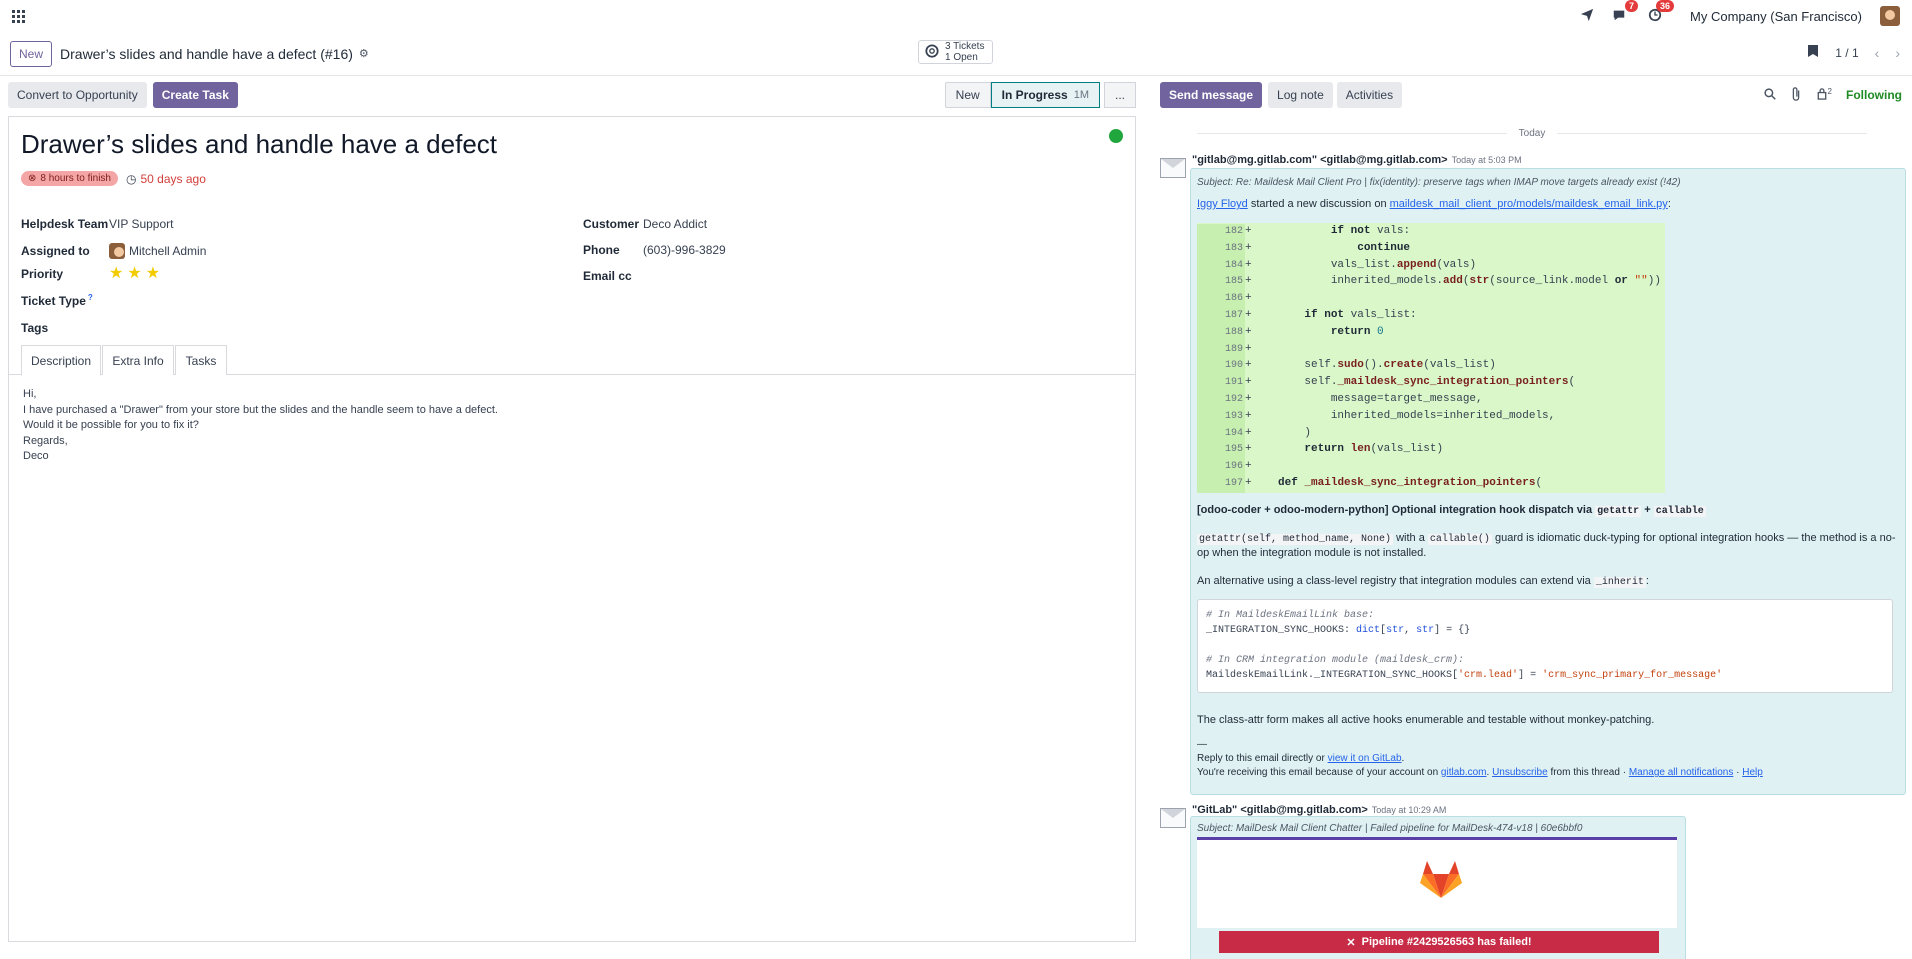 The height and width of the screenshot is (959, 1912). Describe the element at coordinates (1221, 350) in the screenshot. I see `diff-line-number: 189` at that location.